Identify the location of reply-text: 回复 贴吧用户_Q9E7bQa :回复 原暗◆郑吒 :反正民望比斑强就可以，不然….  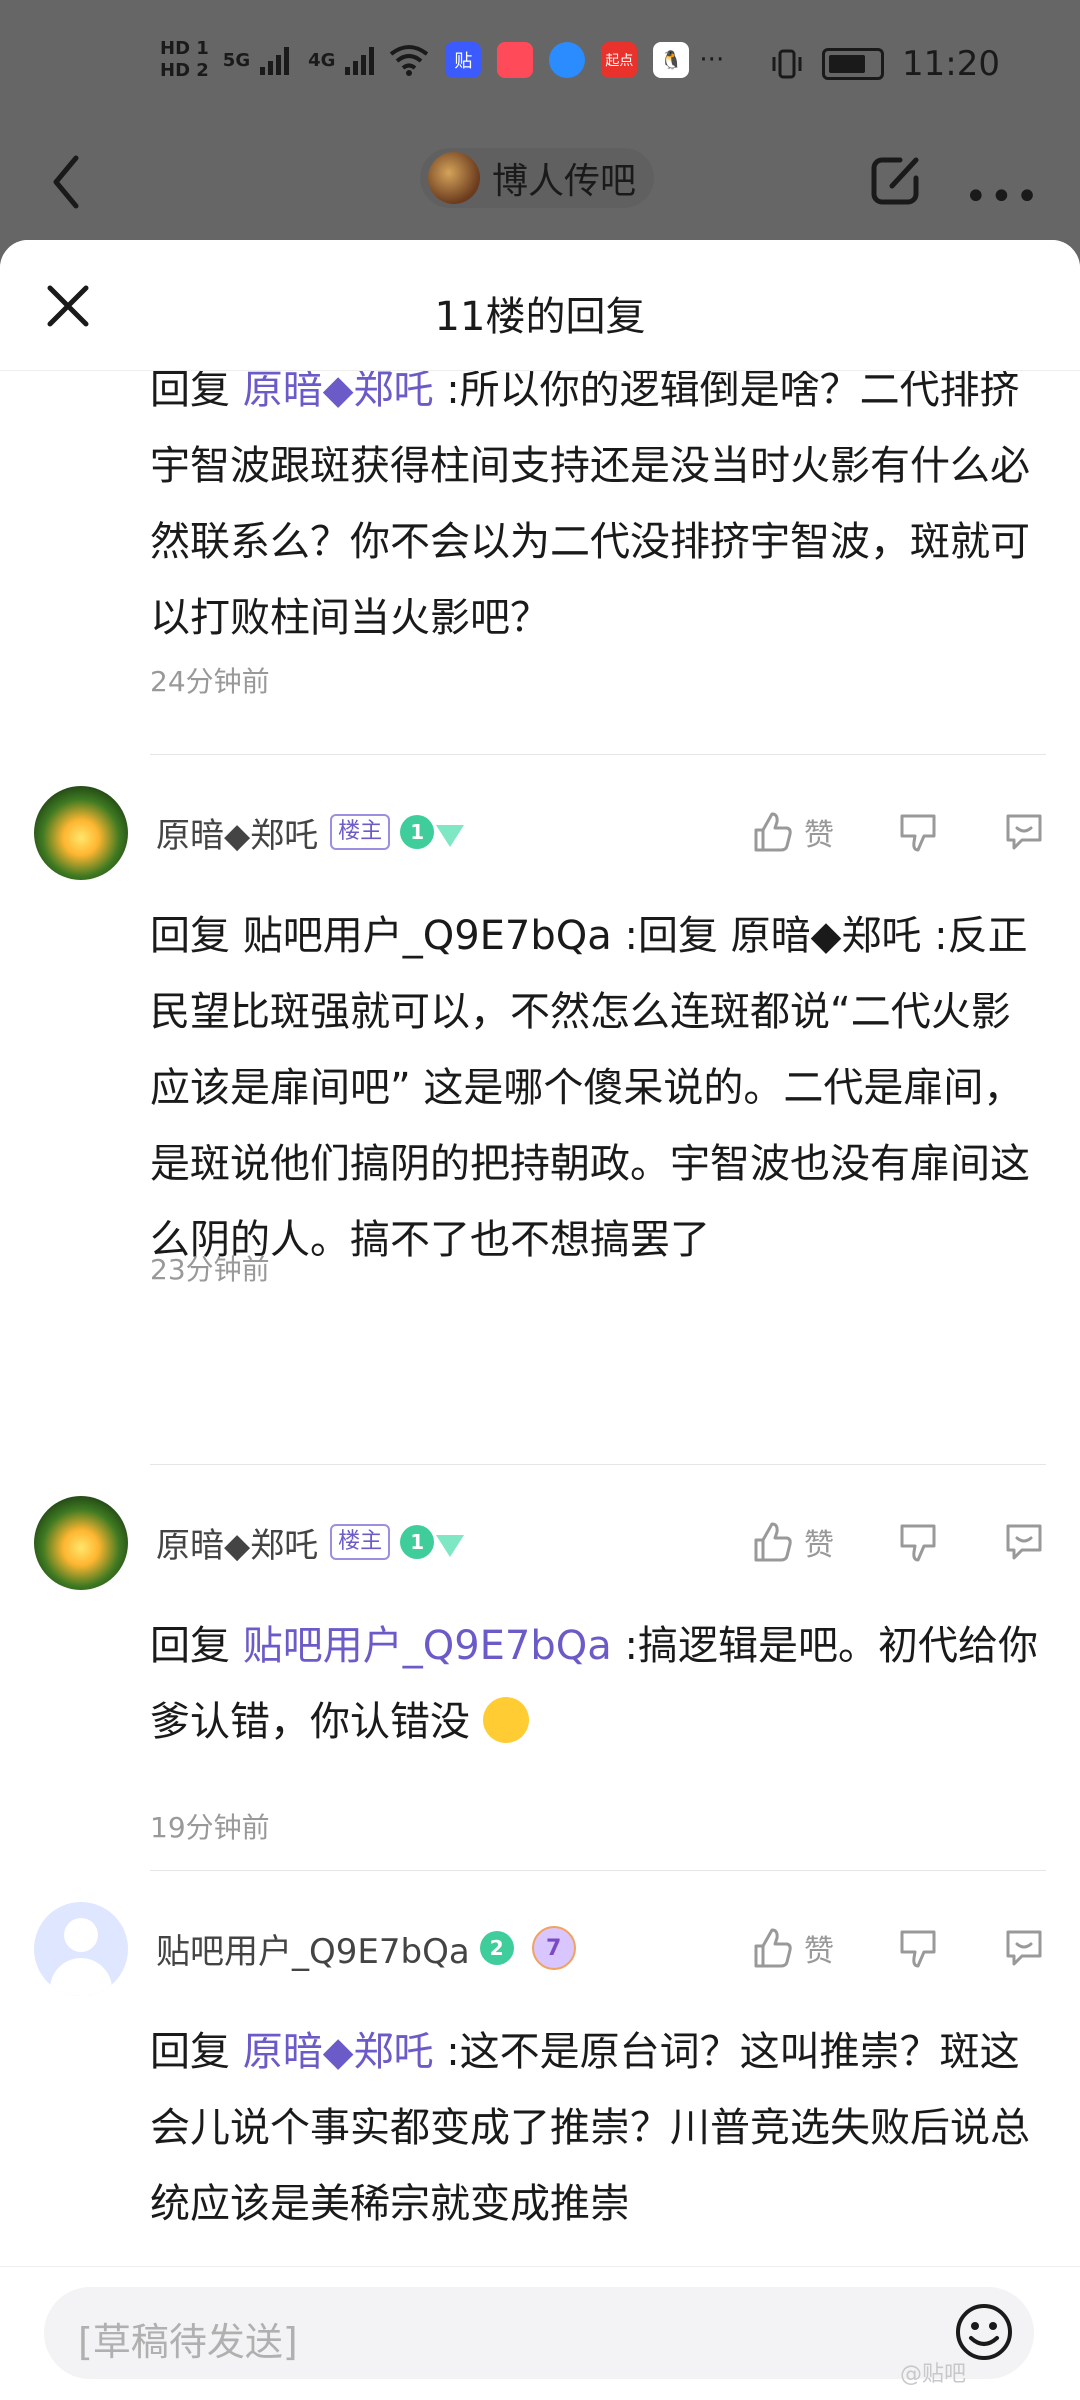
(590, 1088).